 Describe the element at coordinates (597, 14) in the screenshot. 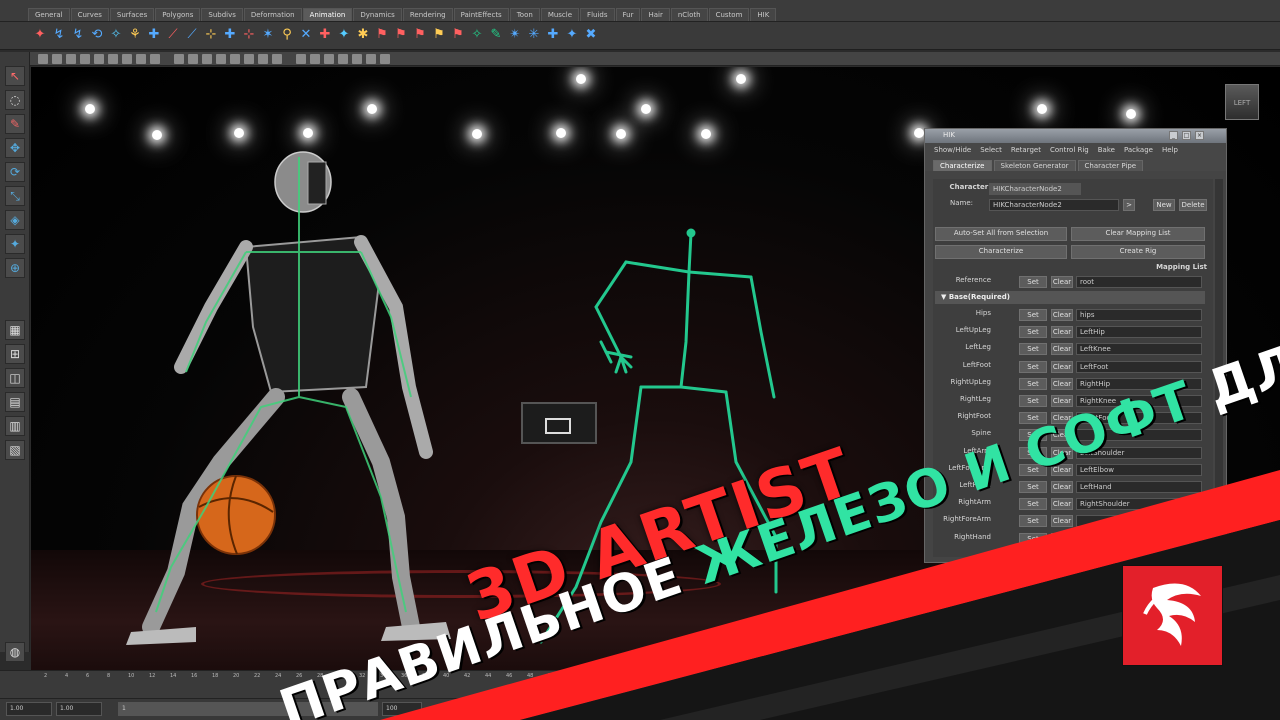

I see `shelf-tab-fluids: Fluids` at that location.